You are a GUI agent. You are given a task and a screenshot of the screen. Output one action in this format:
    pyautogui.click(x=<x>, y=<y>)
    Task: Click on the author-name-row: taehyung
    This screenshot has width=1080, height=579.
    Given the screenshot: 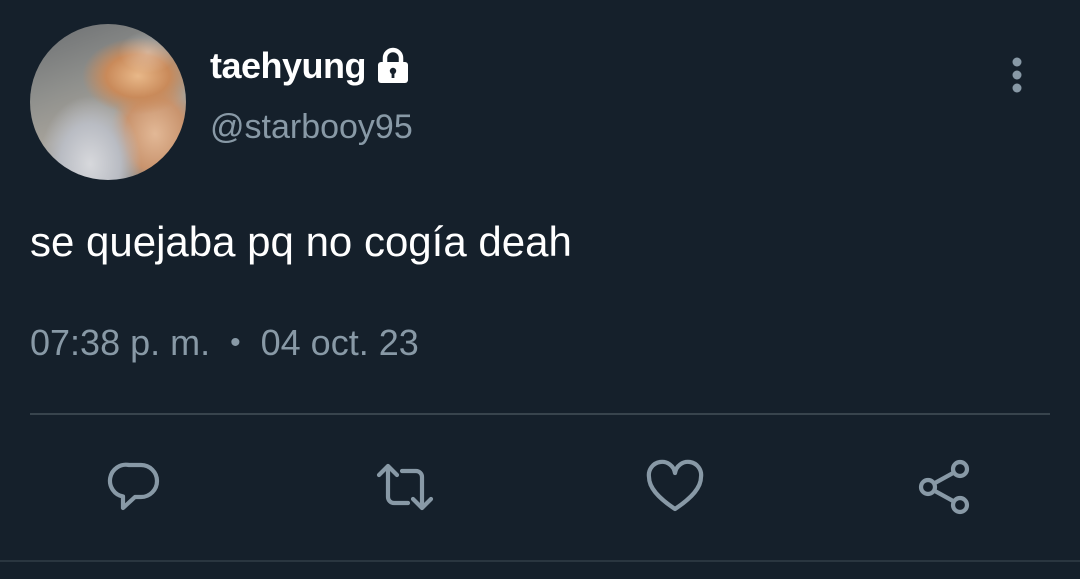 What is the action you would take?
    pyautogui.click(x=311, y=66)
    